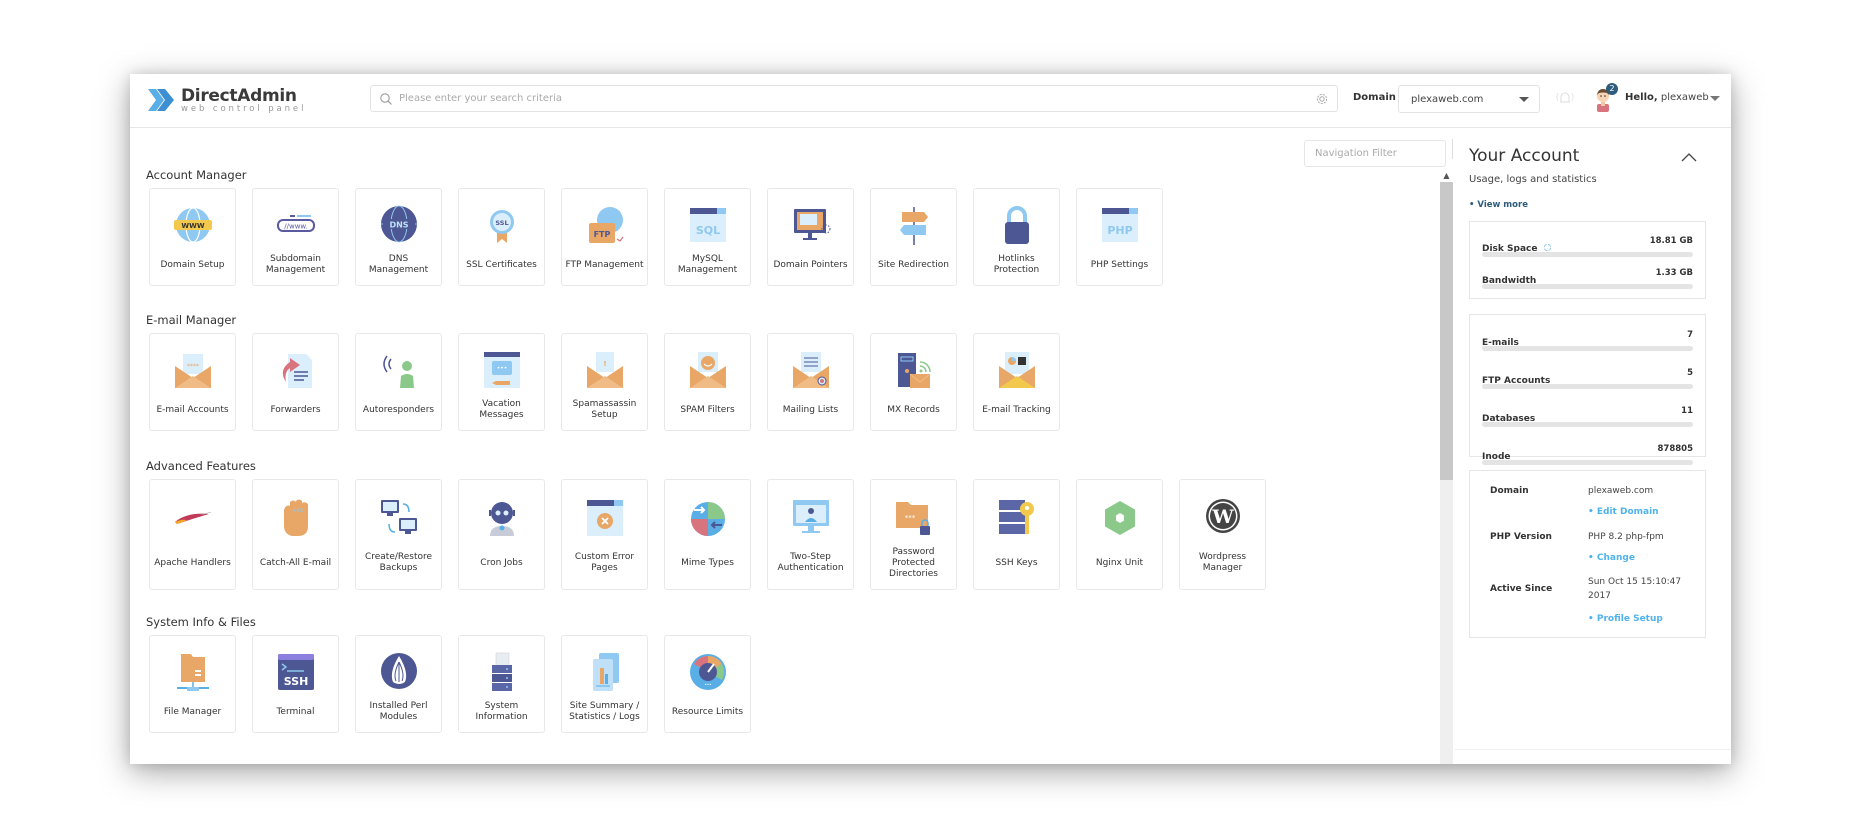  I want to click on mime-circle-icon, so click(707, 519).